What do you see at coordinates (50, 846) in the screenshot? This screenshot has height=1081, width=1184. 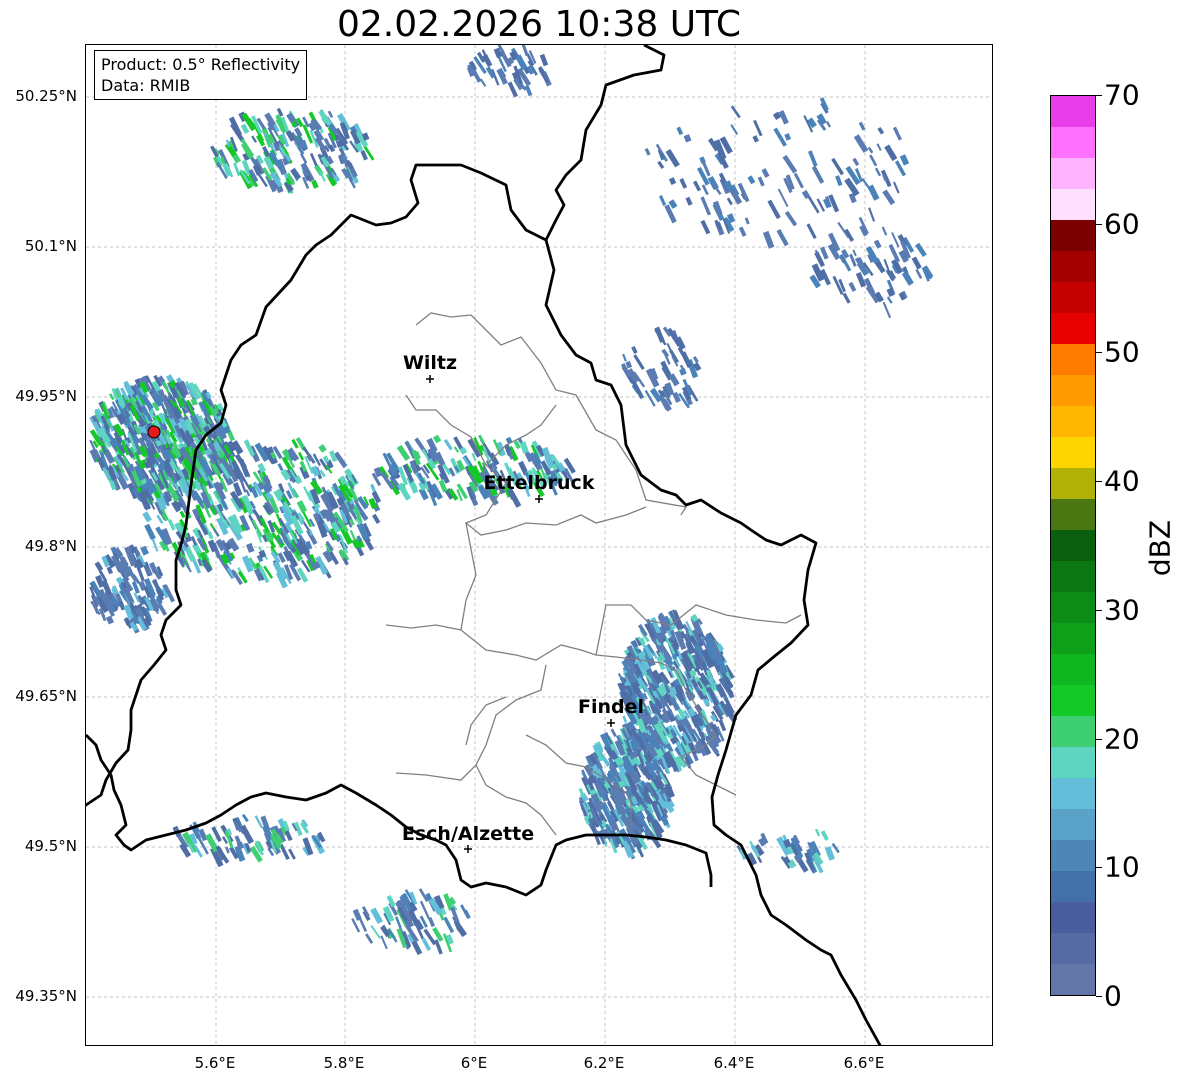 I see `lat-label: 49.5°N` at bounding box center [50, 846].